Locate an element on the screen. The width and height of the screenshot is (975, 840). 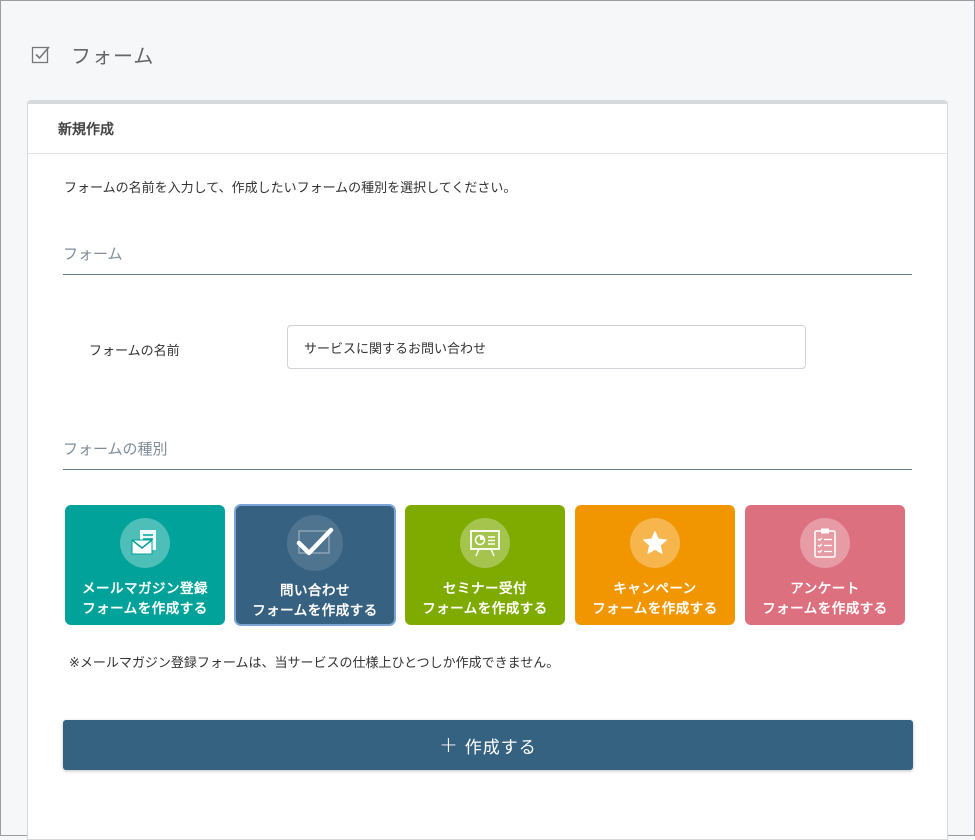
star-icon is located at coordinates (655, 542).